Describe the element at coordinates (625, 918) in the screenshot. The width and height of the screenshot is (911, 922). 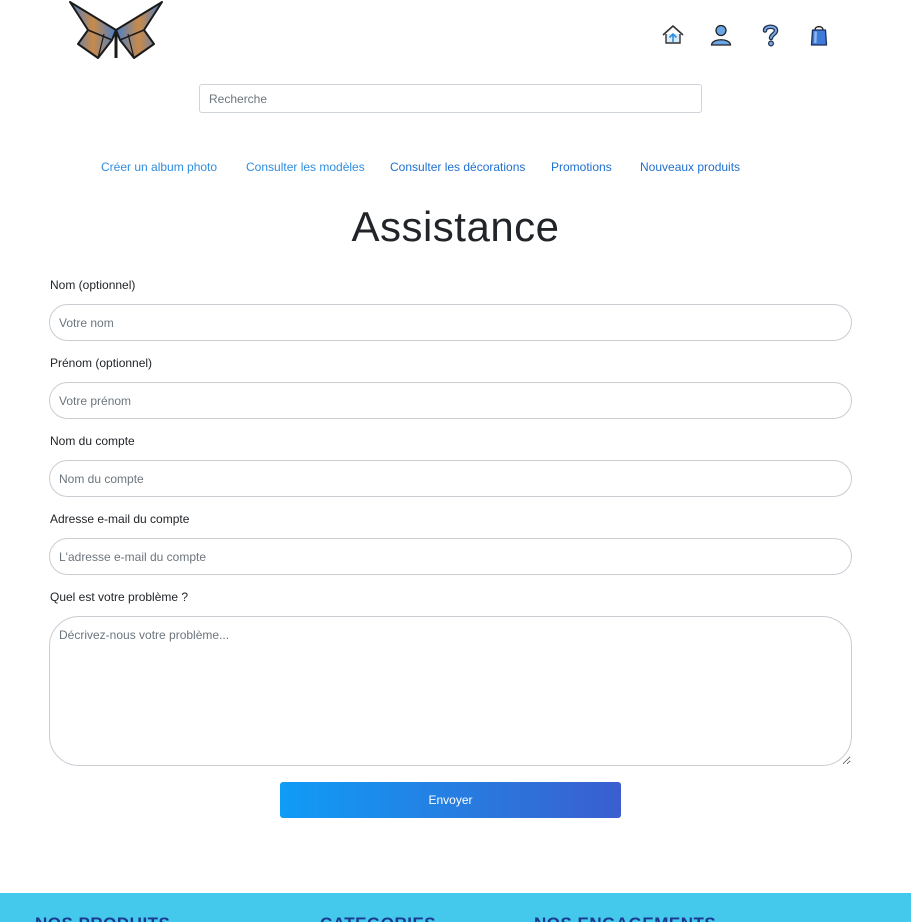
I see `footer-heading-commitments: NOS ENGAGEMENTS` at that location.